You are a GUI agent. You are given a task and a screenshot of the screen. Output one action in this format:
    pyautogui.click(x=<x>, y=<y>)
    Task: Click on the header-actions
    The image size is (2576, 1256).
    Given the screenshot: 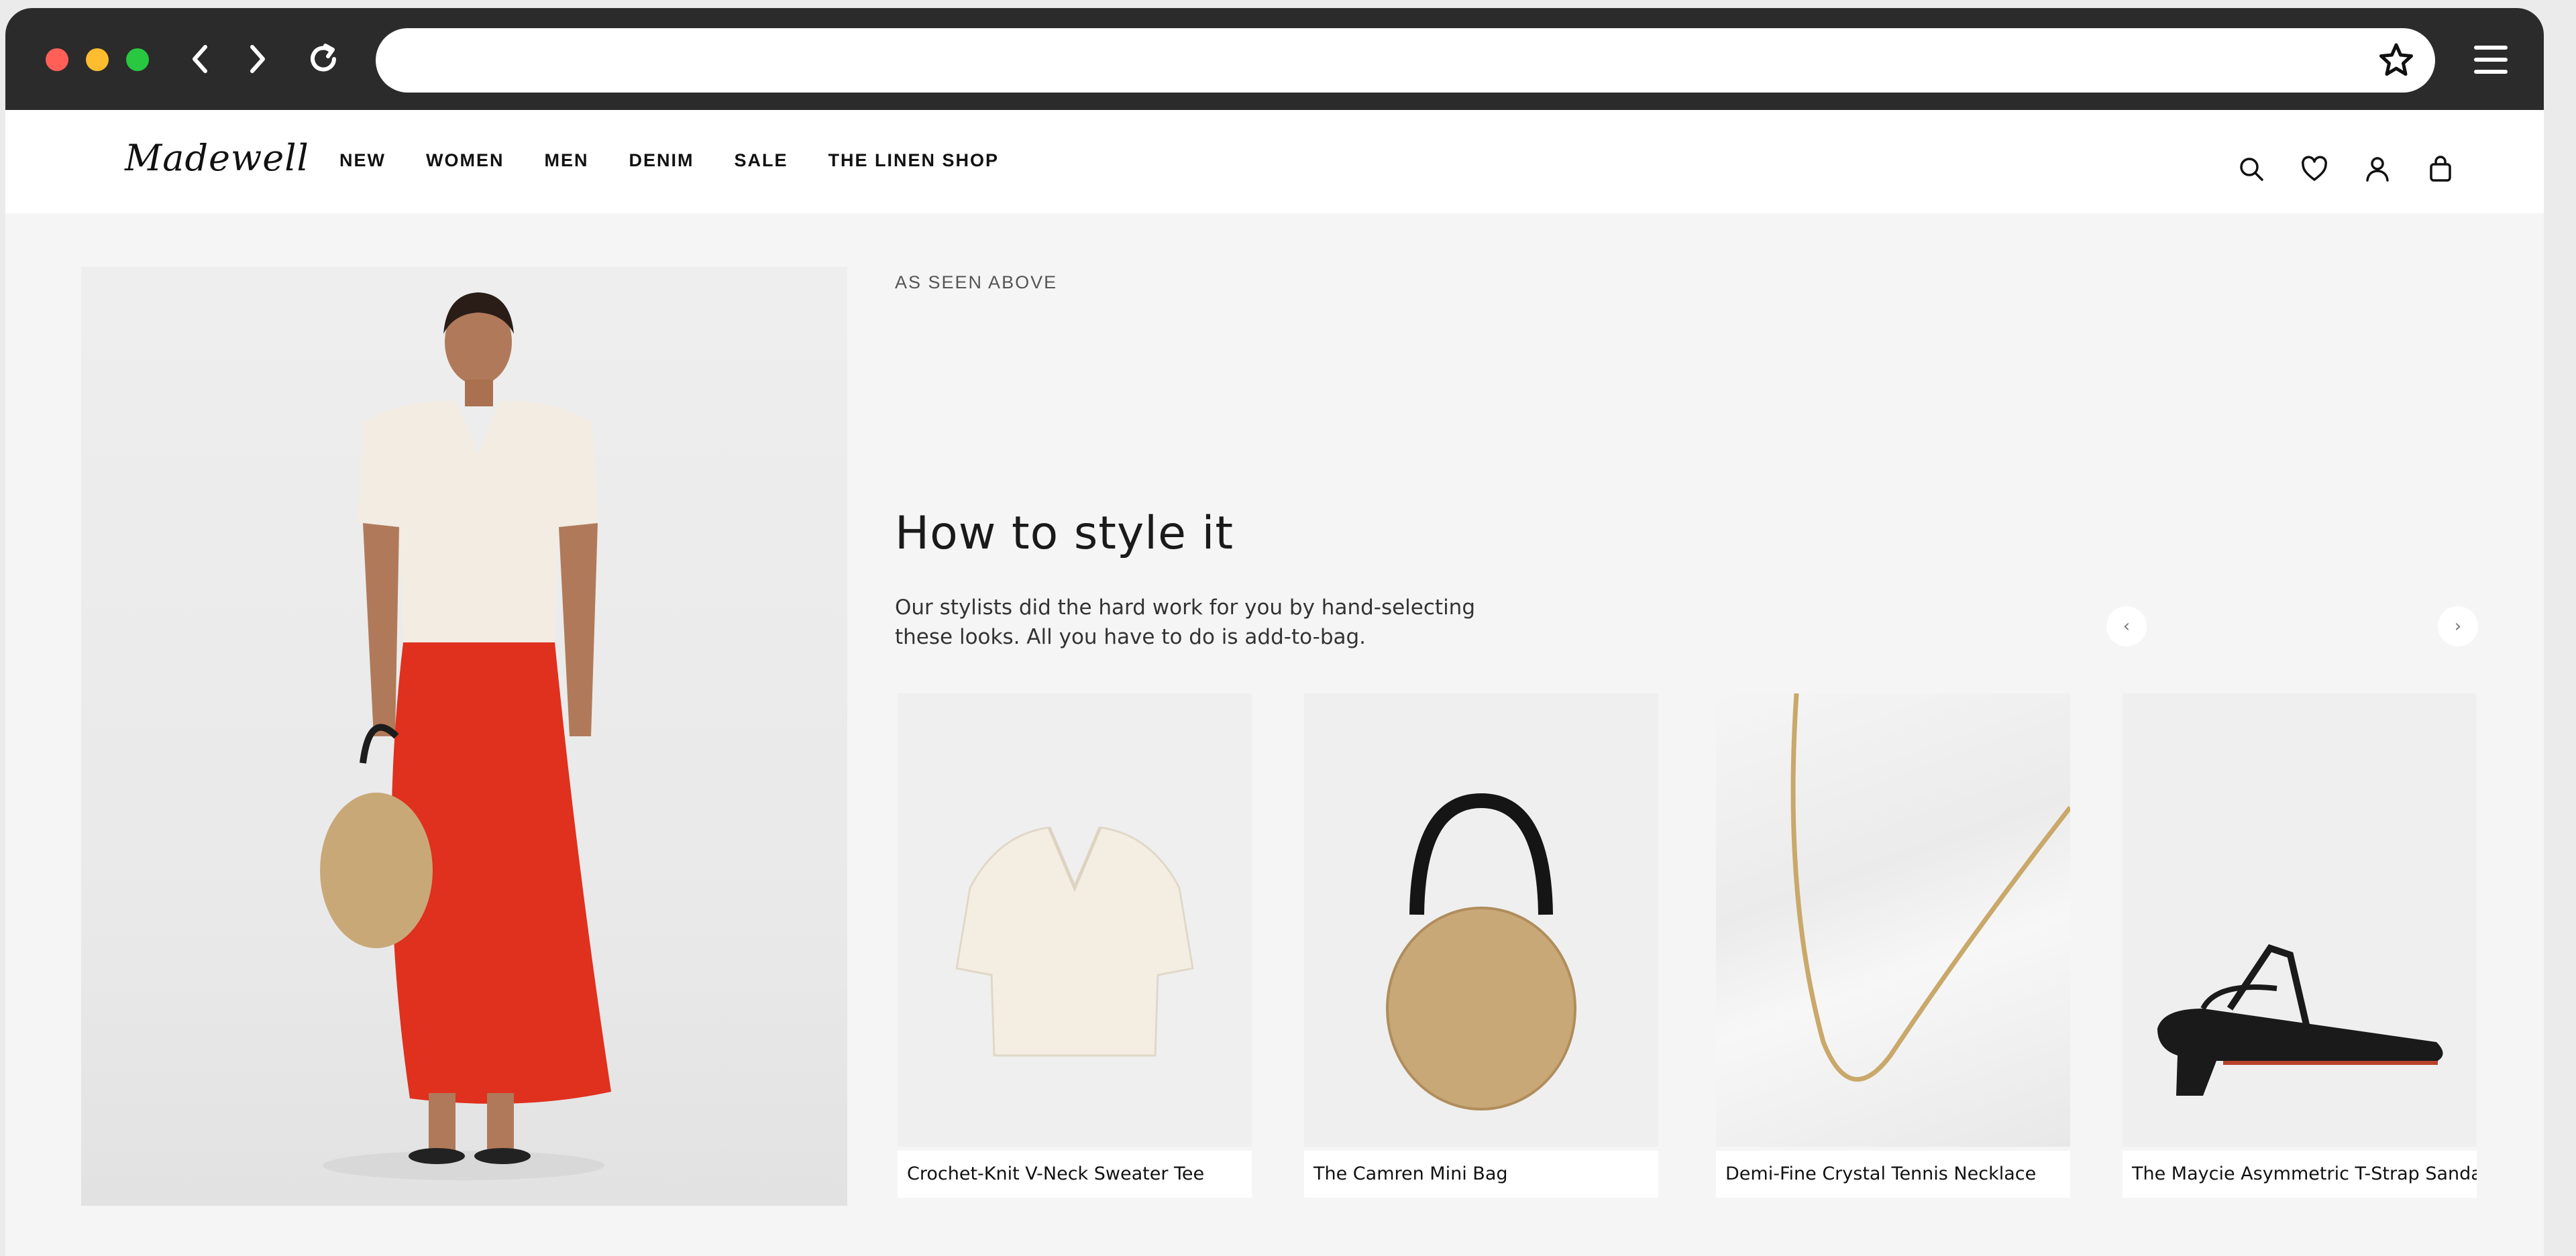 What is the action you would take?
    pyautogui.click(x=2346, y=169)
    